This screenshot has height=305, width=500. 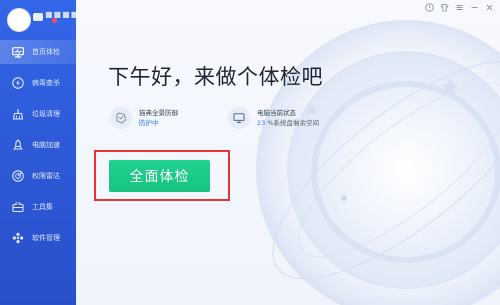 I want to click on disk-free-percent: 23, so click(x=261, y=122).